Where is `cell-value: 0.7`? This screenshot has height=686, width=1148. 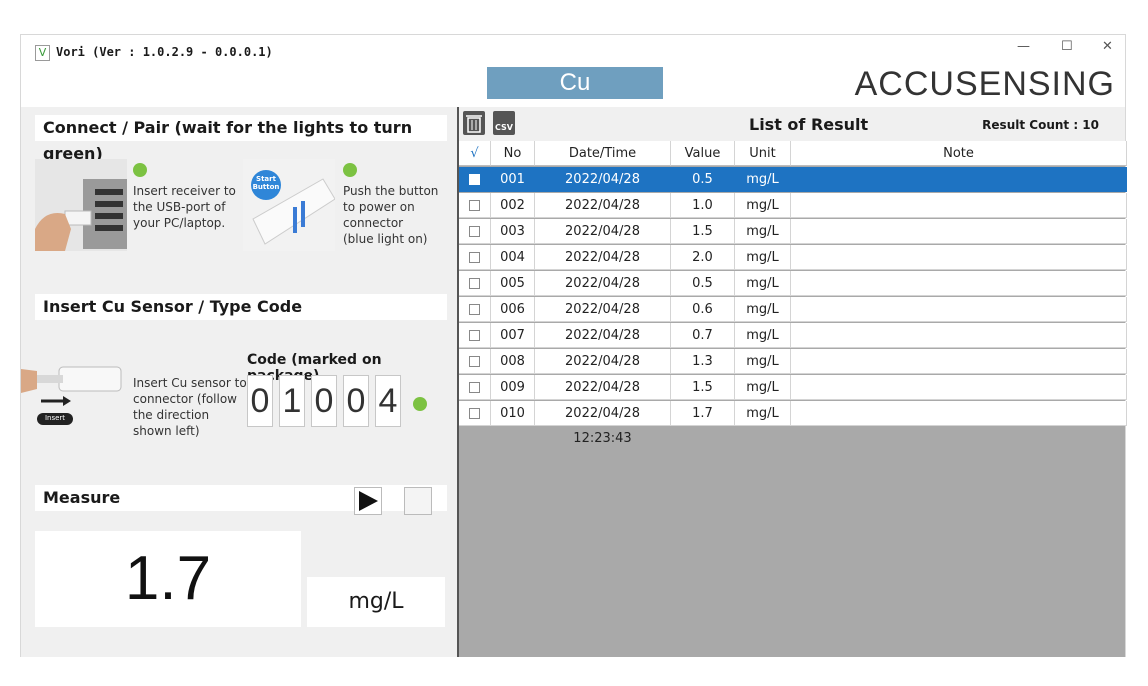 cell-value: 0.7 is located at coordinates (703, 335).